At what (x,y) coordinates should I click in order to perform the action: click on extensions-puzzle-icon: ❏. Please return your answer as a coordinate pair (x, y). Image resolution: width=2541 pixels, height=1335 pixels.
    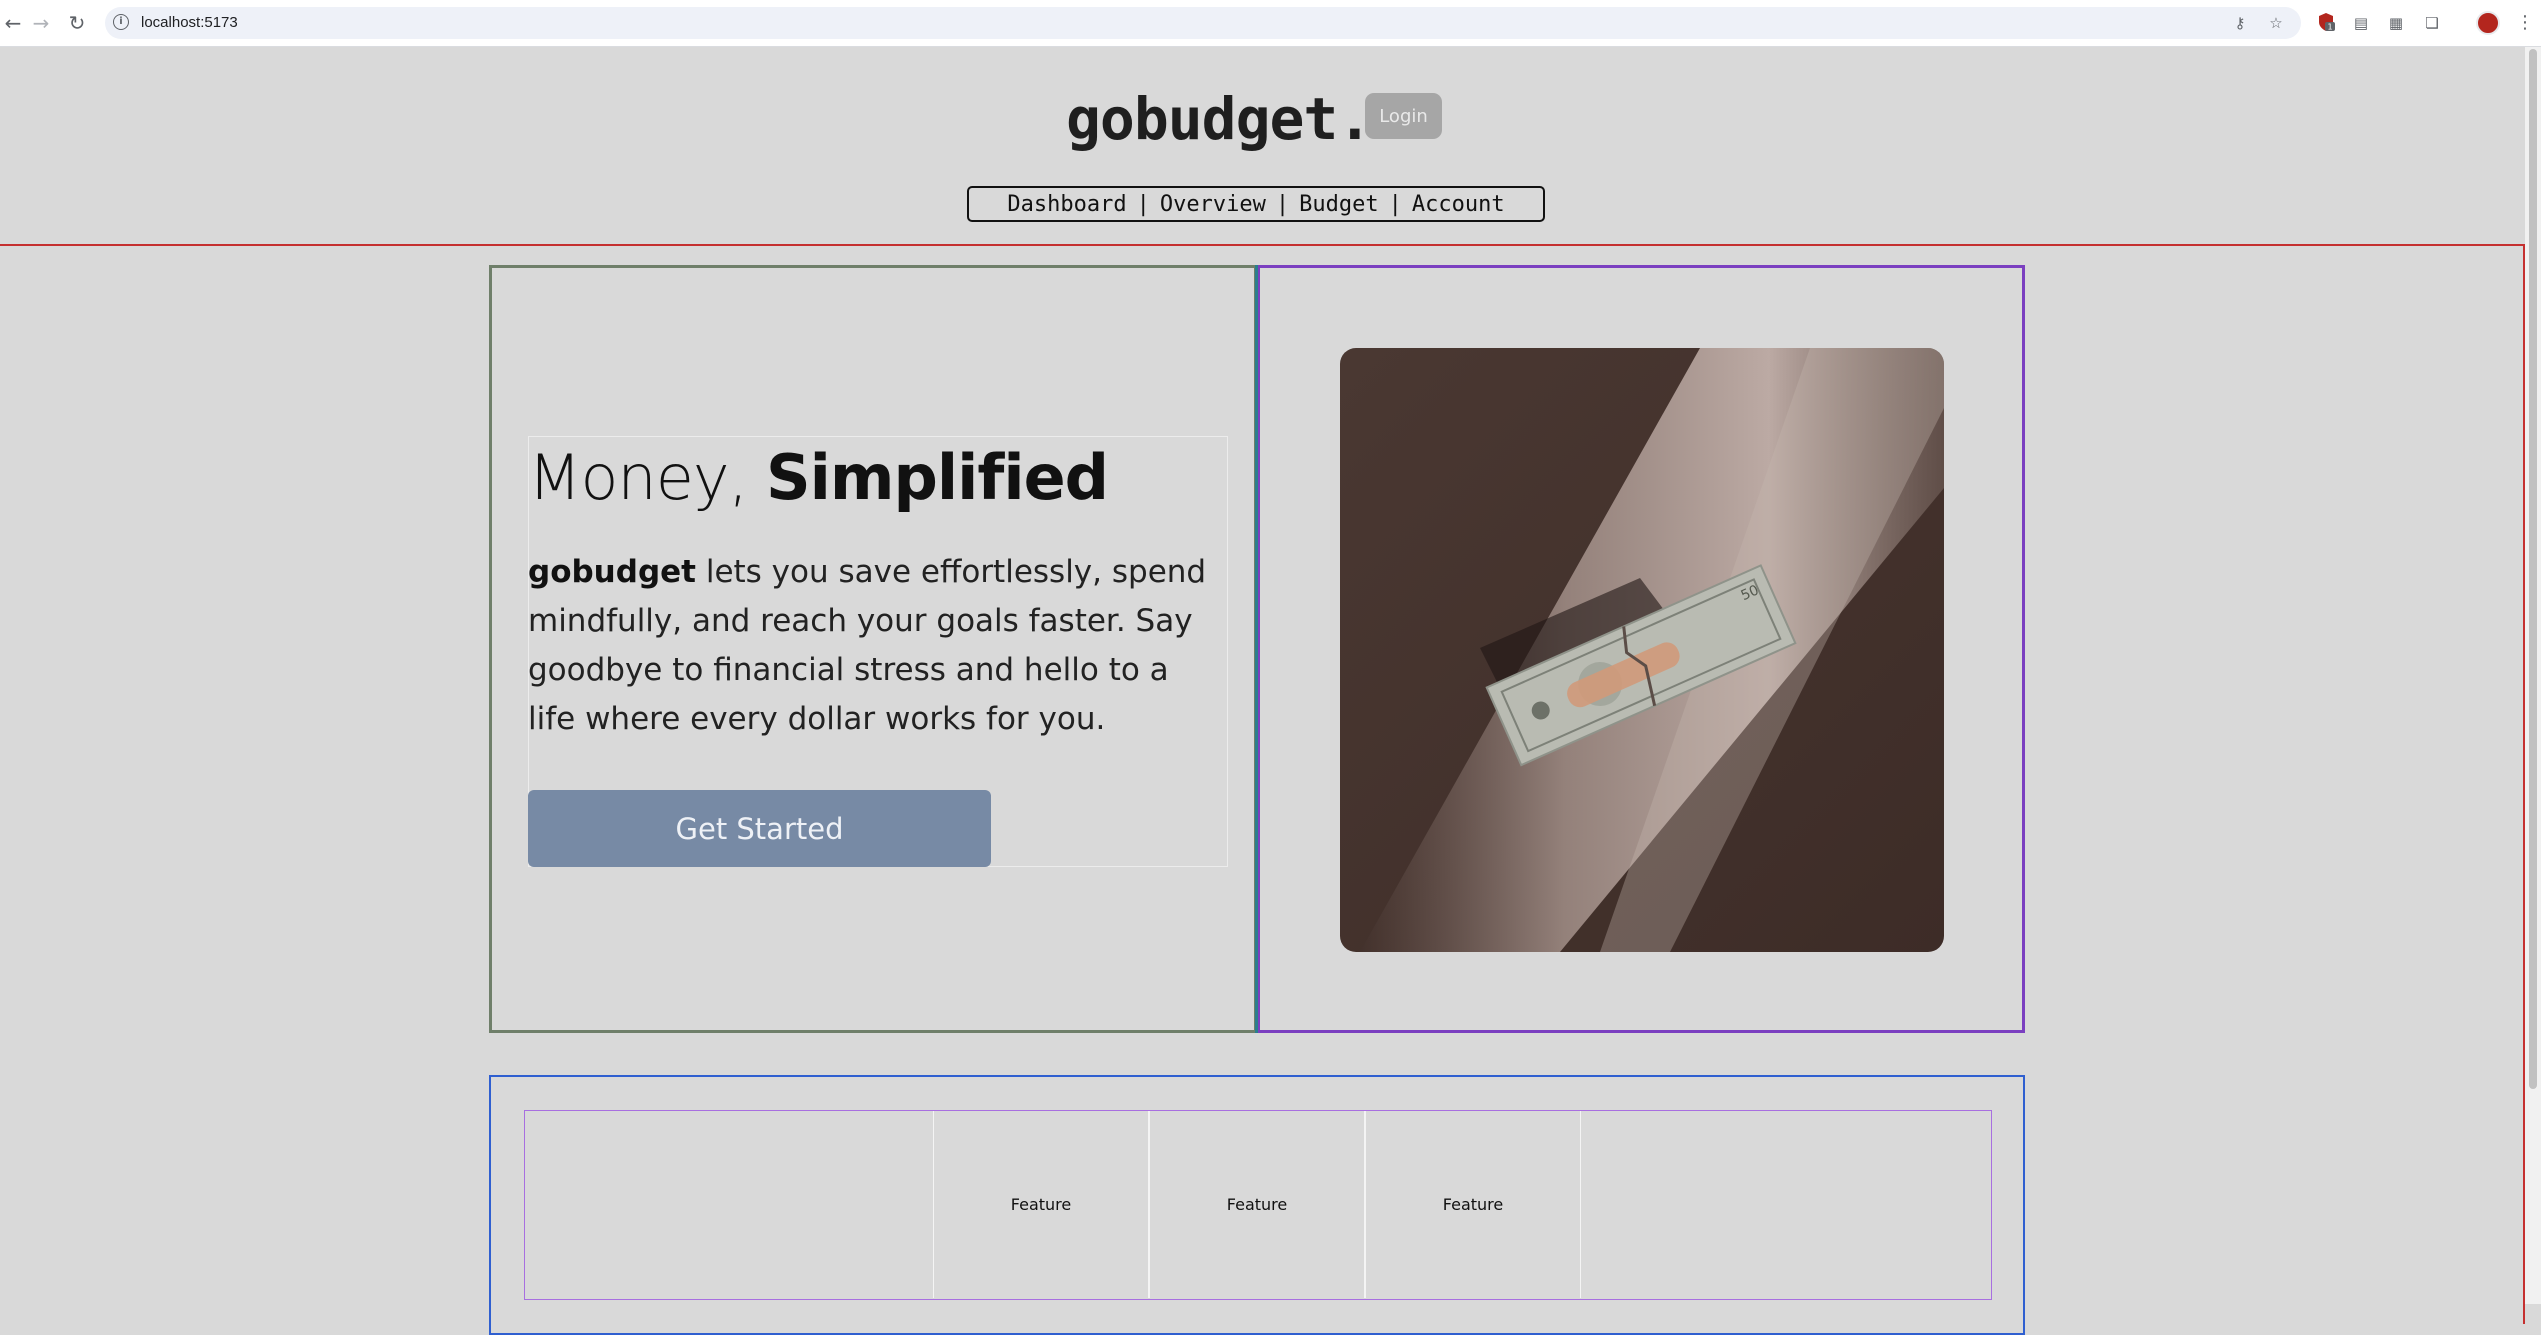
    Looking at the image, I should click on (2432, 23).